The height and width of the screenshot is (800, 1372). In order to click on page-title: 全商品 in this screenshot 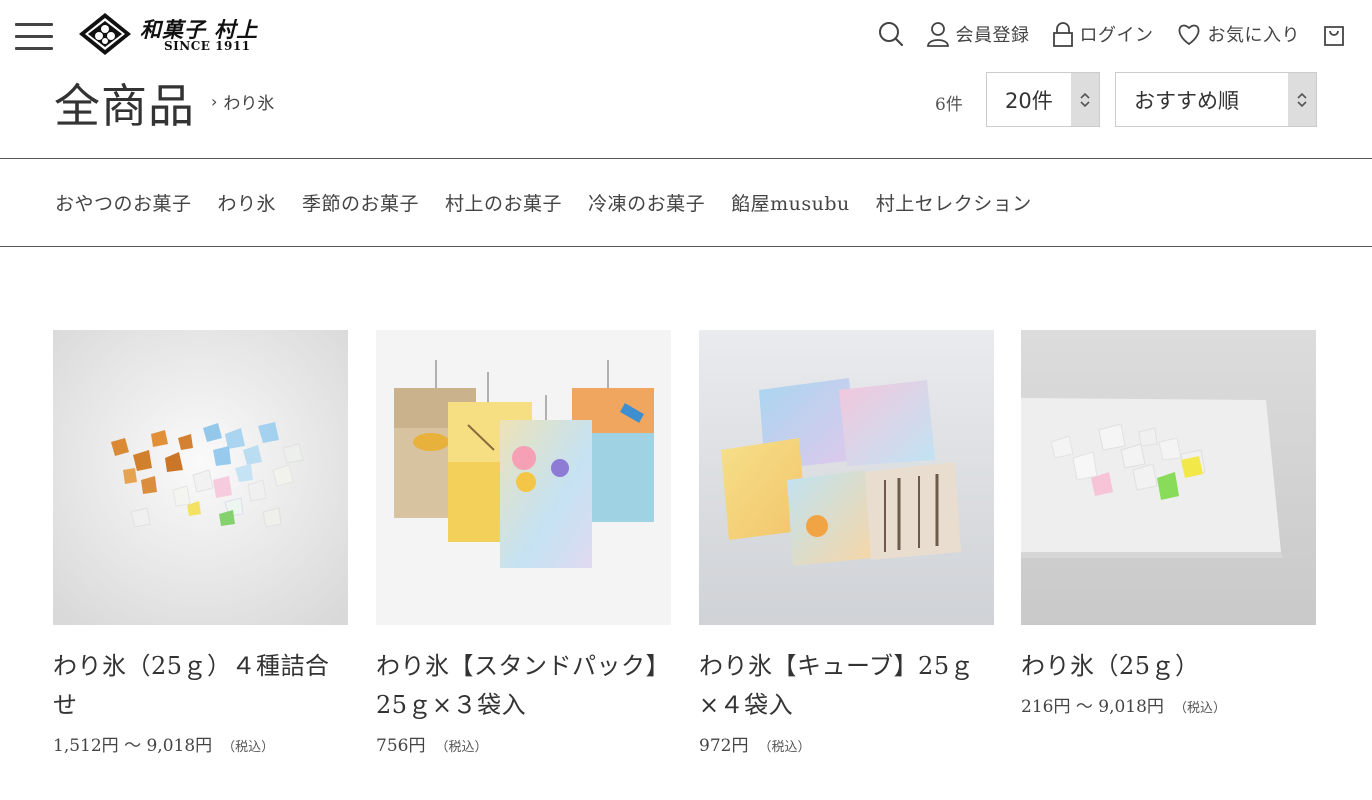, I will do `click(124, 106)`.